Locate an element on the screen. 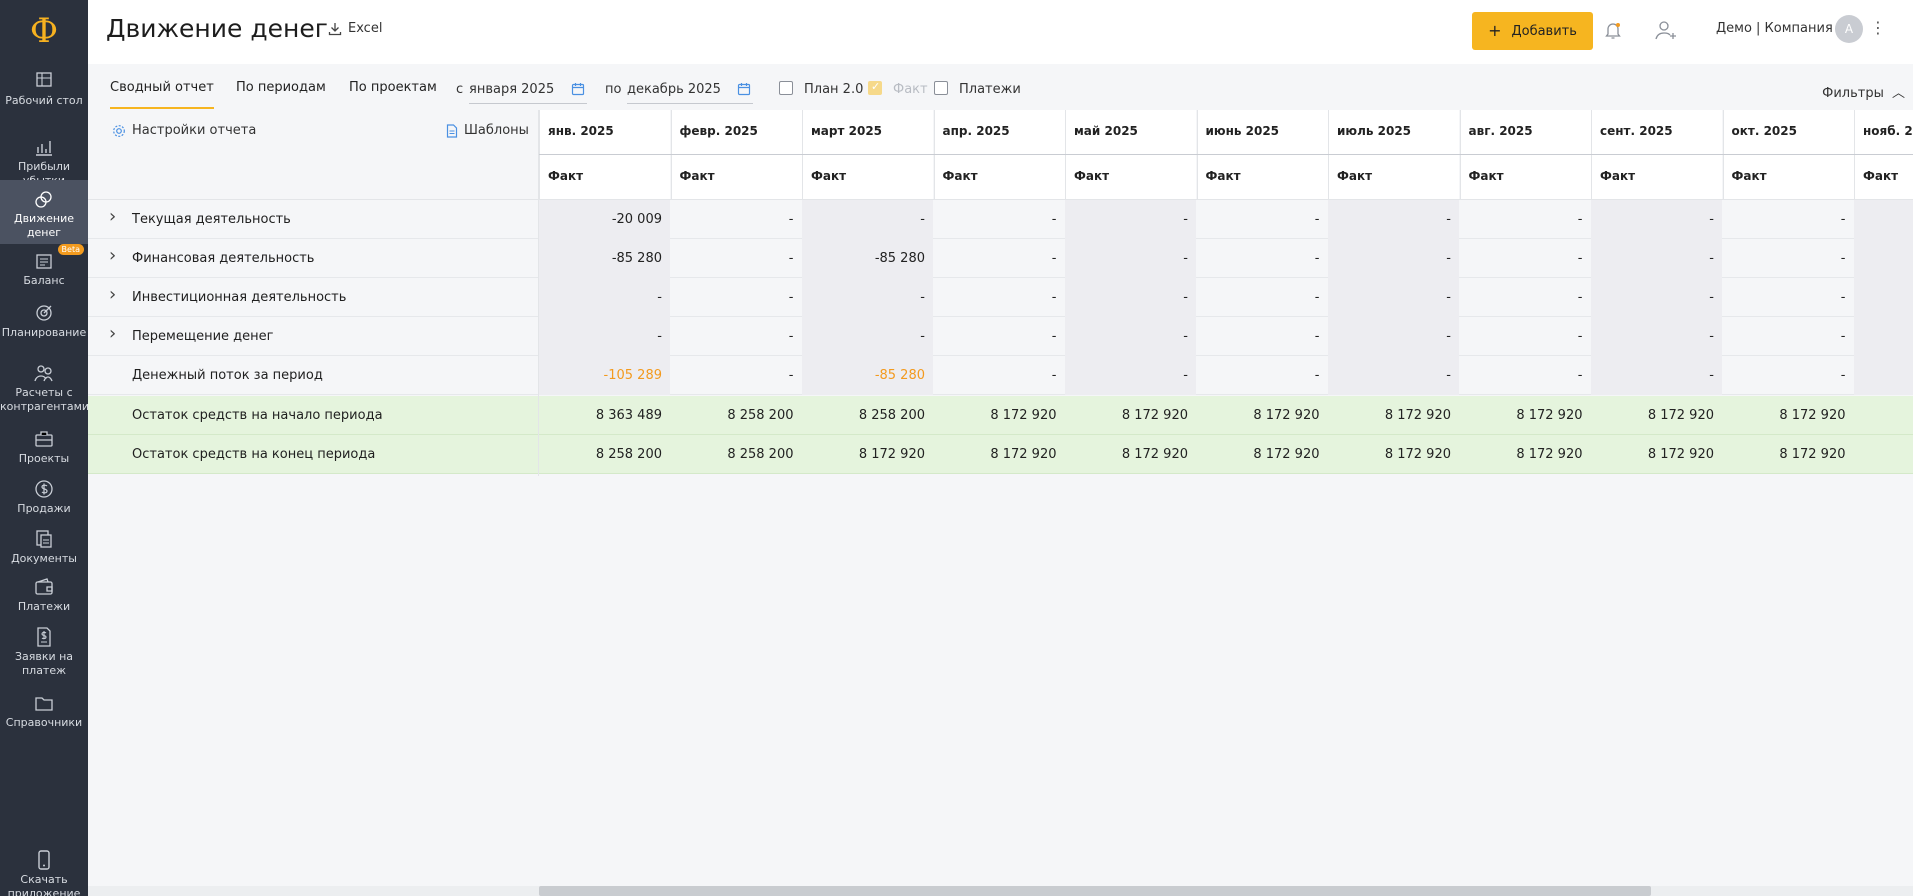 This screenshot has height=896, width=1913. sidebar-item-briefcase: Проекты is located at coordinates (44, 447).